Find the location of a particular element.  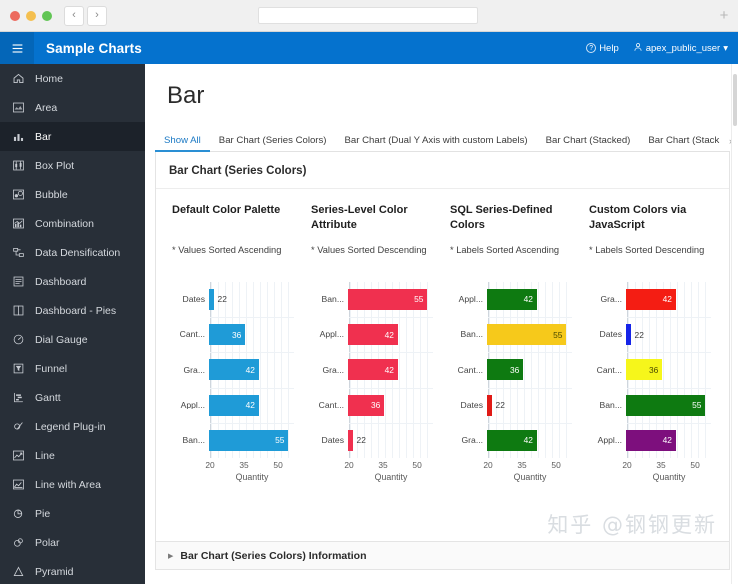

sidebar-item-combination: Combination is located at coordinates (72, 223).